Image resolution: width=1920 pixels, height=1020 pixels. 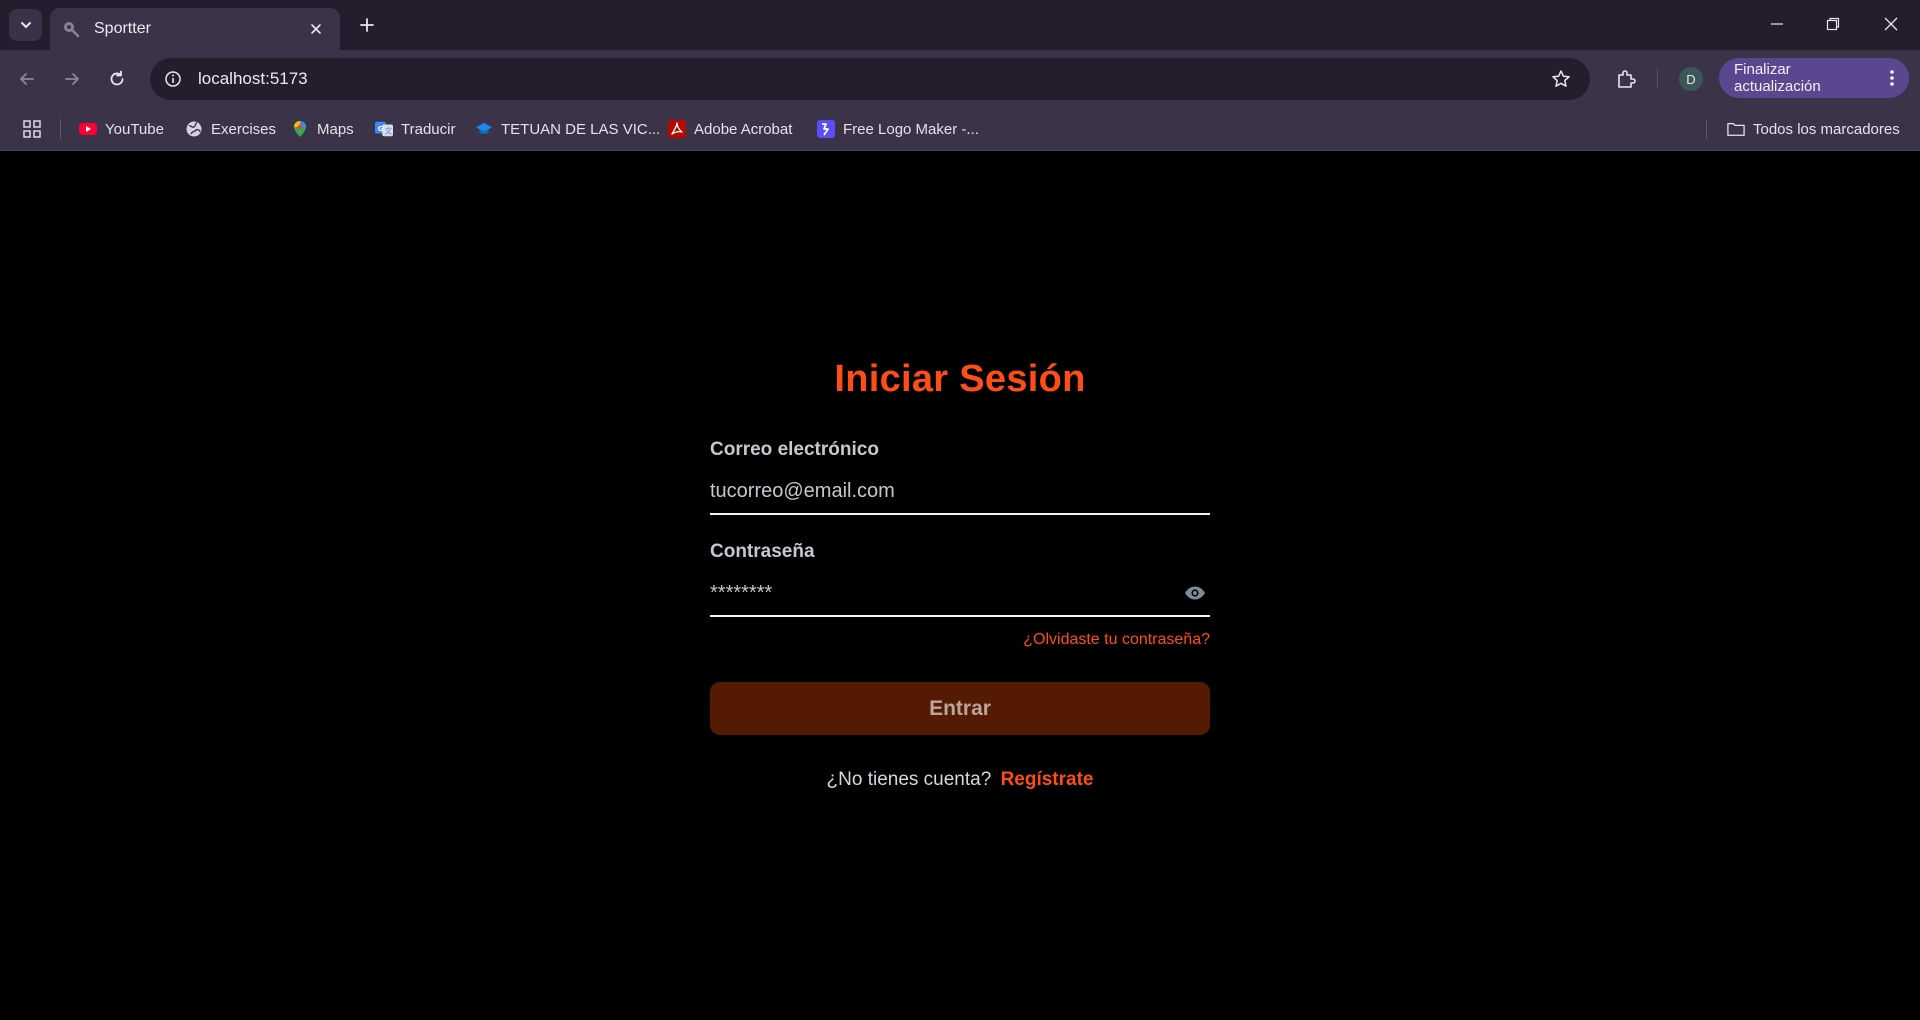 I want to click on address-bar: localhost:5173, so click(x=870, y=79).